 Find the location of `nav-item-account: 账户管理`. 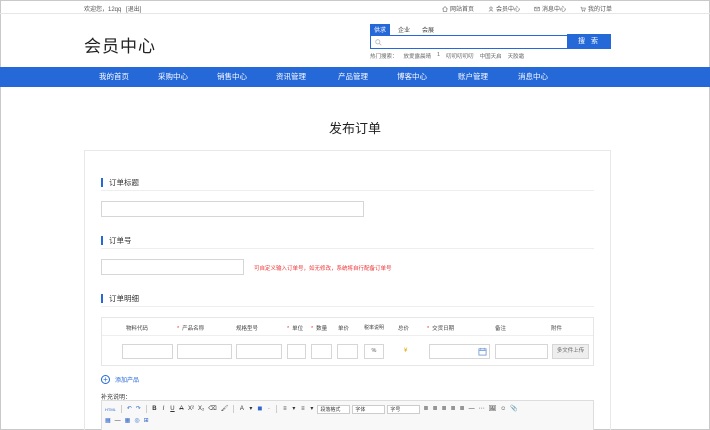

nav-item-account: 账户管理 is located at coordinates (473, 77).